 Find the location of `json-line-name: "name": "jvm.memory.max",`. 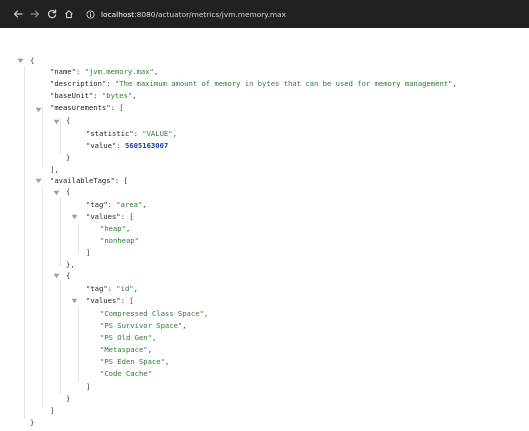

json-line-name: "name": "jvm.memory.max", is located at coordinates (104, 71).